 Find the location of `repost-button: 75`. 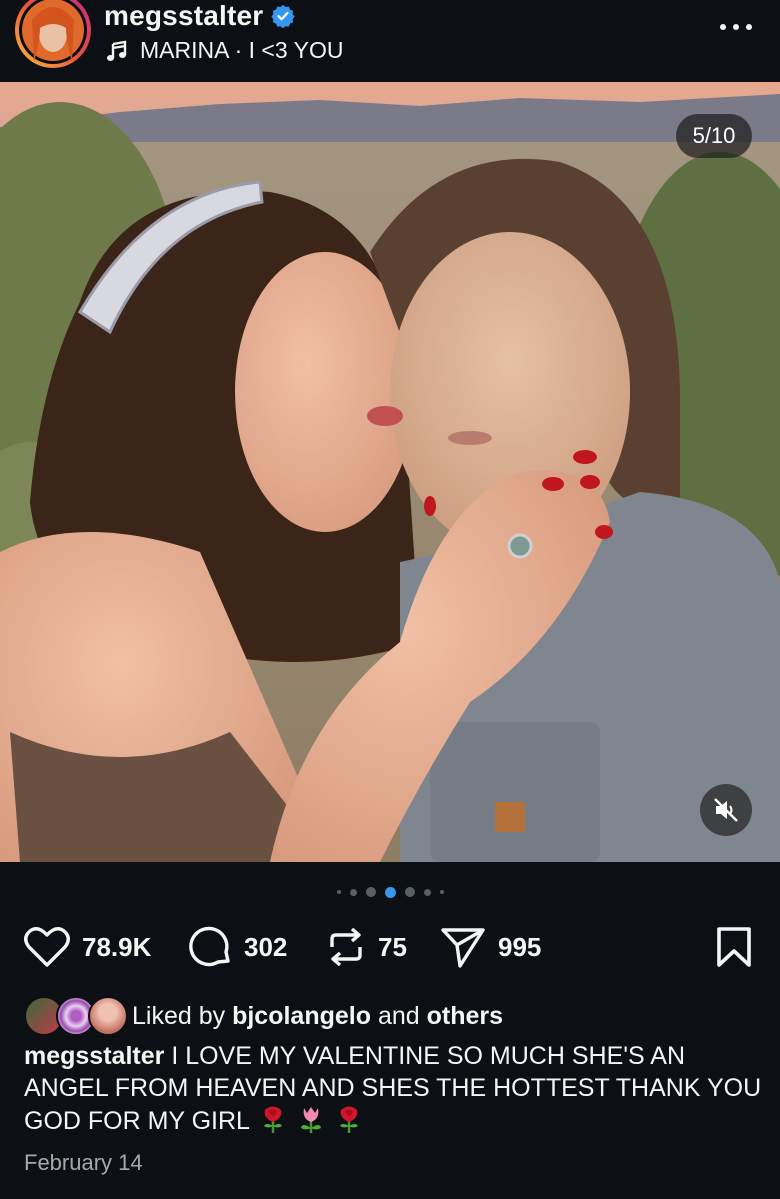

repost-button: 75 is located at coordinates (366, 947).